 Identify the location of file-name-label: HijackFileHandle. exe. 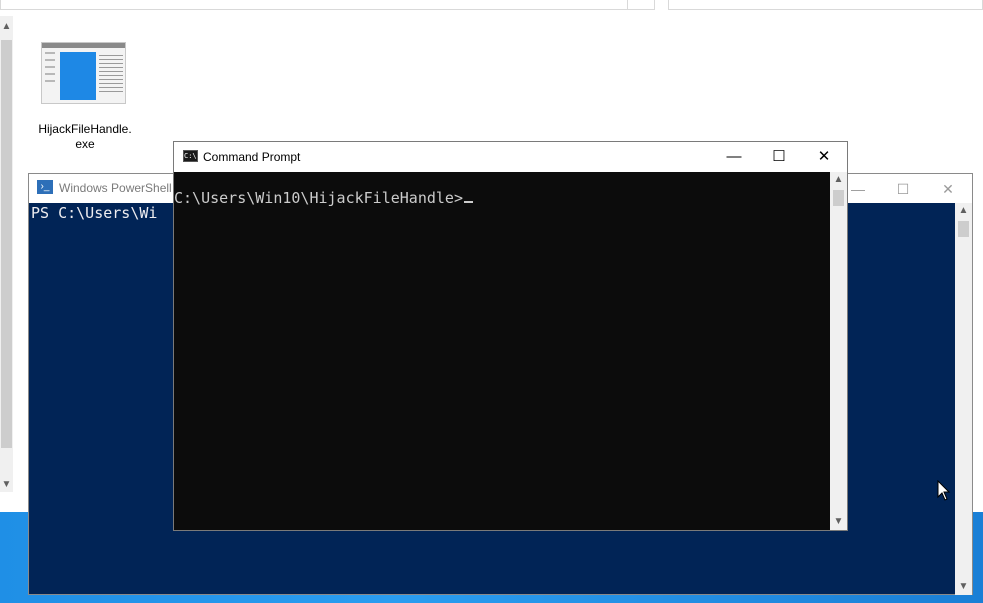
(85, 137).